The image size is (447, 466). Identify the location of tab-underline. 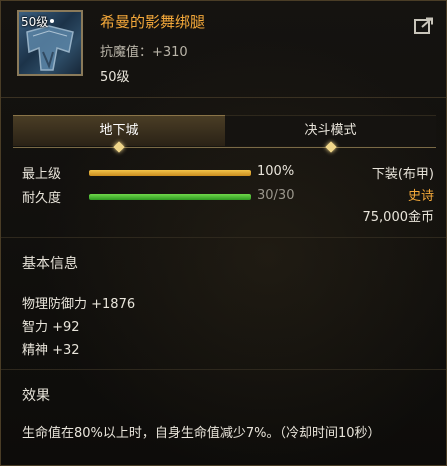
(224, 147).